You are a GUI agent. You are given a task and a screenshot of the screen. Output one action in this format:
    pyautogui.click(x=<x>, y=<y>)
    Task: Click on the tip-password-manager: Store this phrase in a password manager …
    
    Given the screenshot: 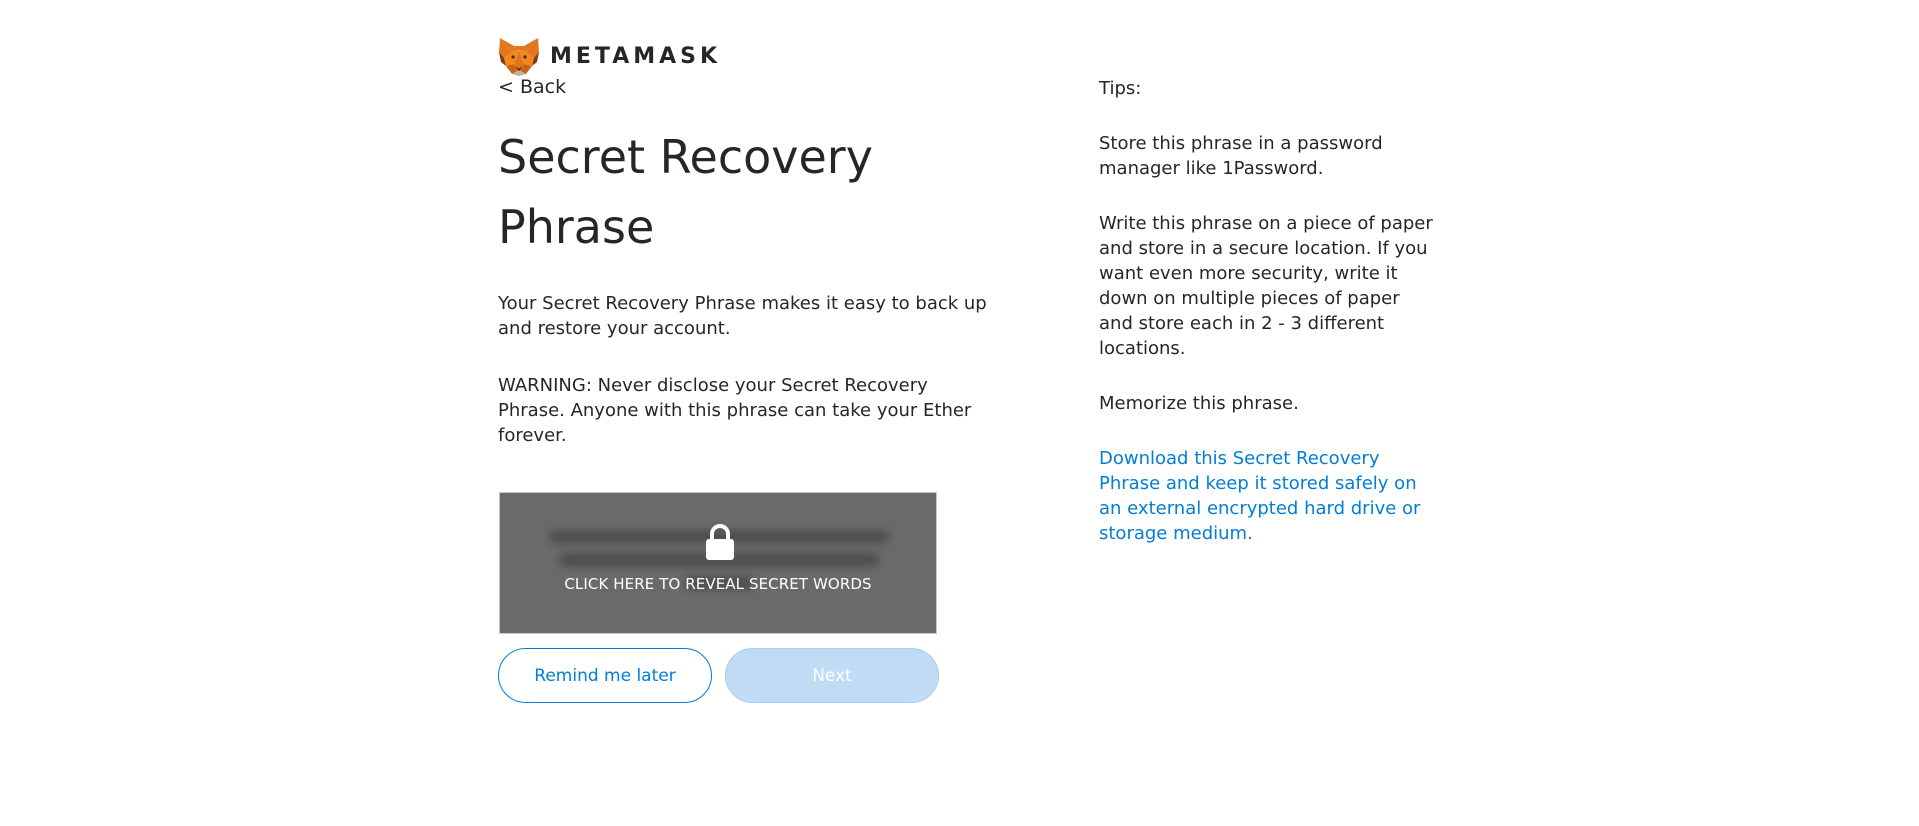 What is the action you would take?
    pyautogui.click(x=1241, y=156)
    